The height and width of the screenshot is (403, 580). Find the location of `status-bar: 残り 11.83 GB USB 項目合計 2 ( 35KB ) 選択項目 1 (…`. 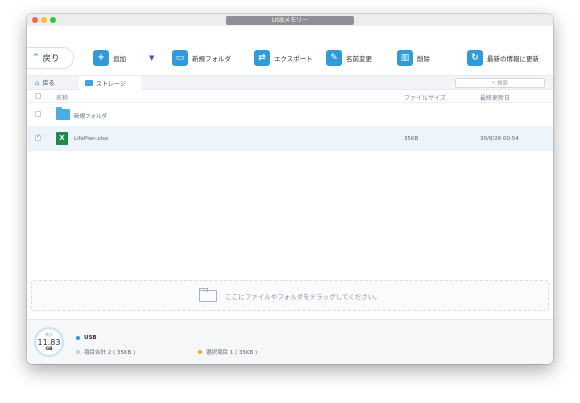

status-bar: 残り 11.83 GB USB 項目合計 2 ( 35KB ) 選択項目 1 (… is located at coordinates (290, 341).